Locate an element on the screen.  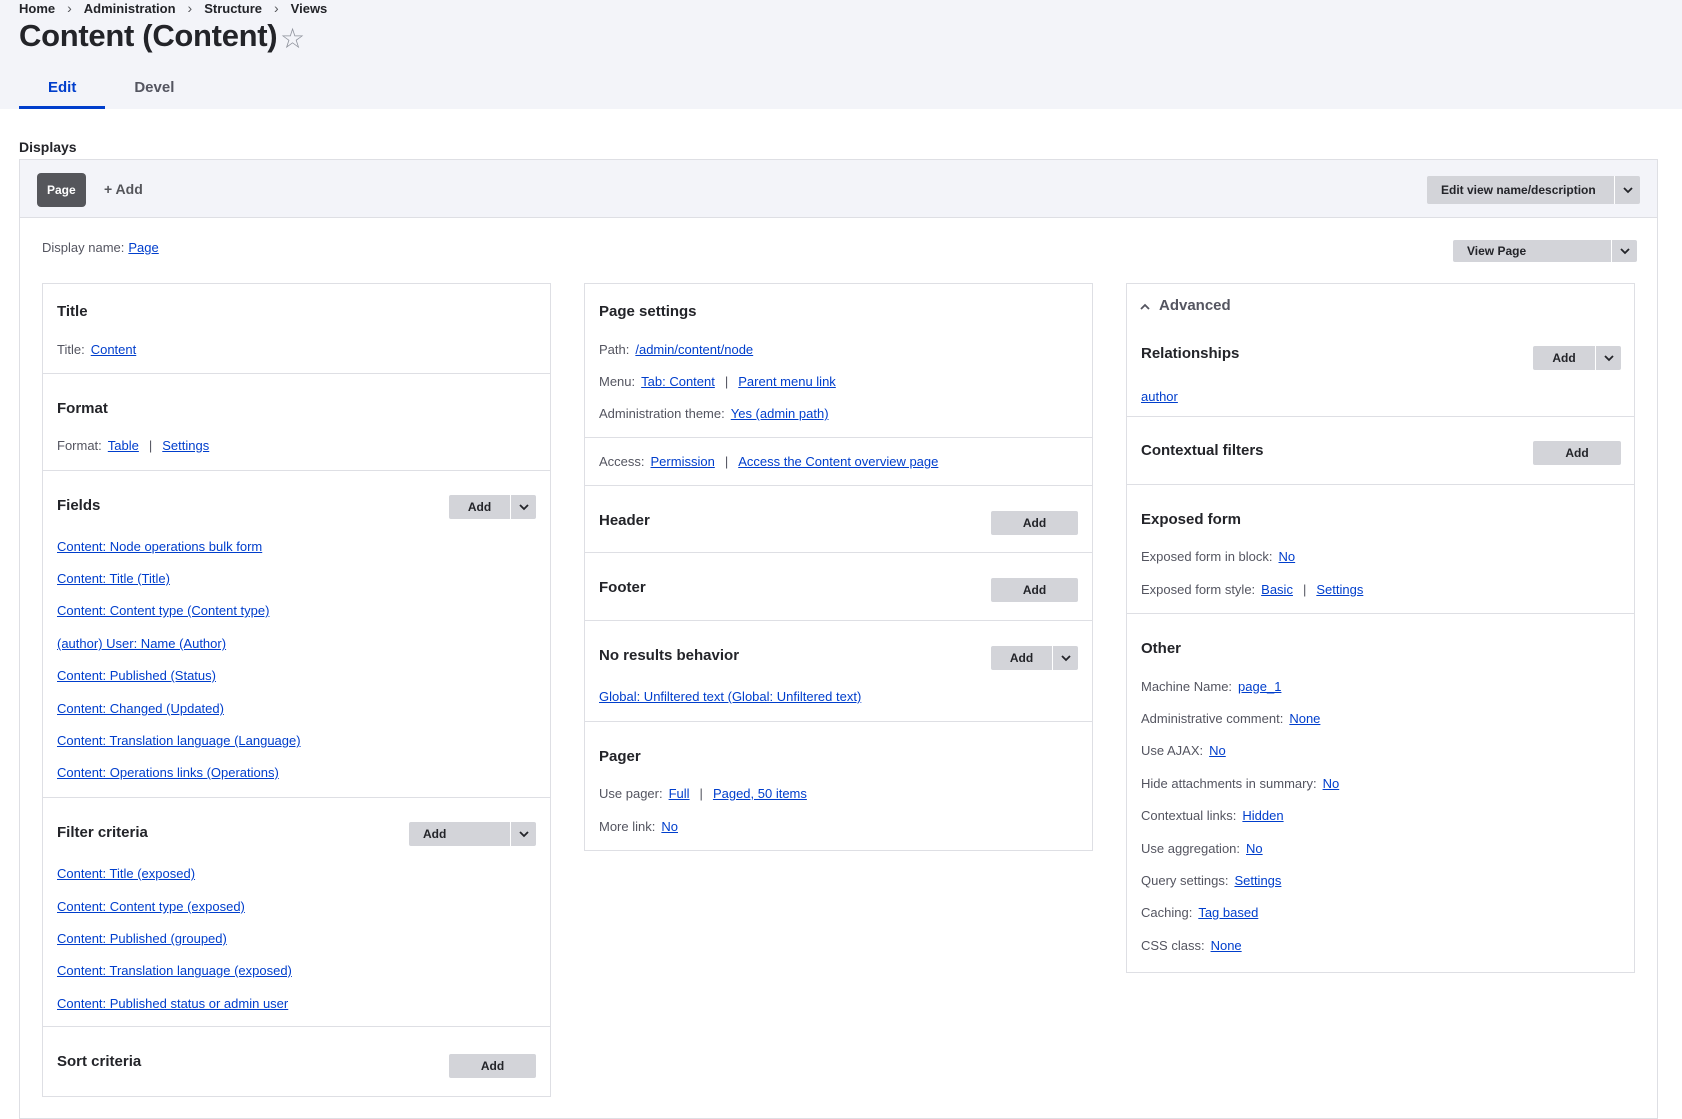
other-heading: Other is located at coordinates (1161, 648).